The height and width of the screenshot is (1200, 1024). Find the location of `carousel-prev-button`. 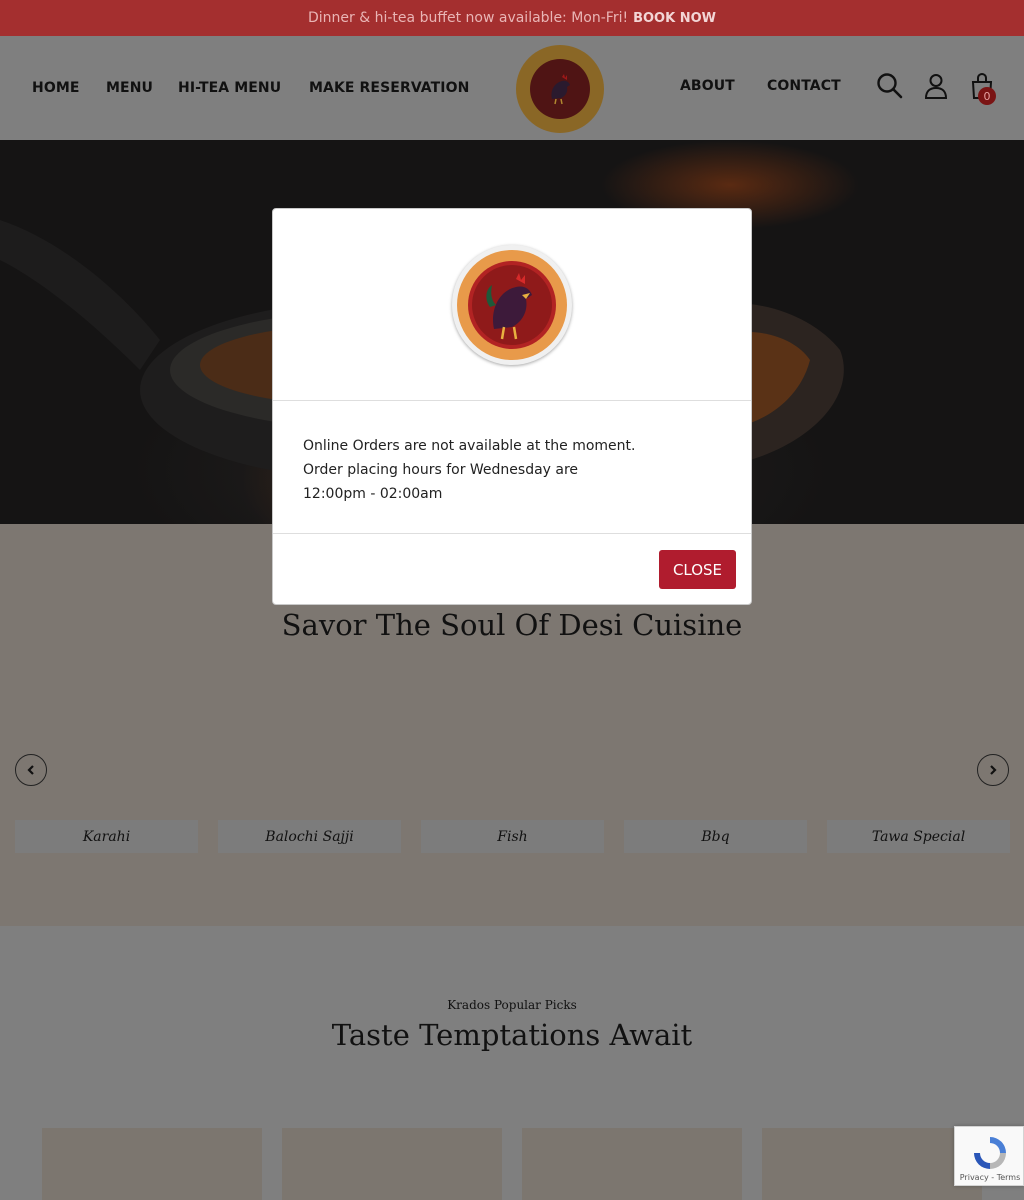

carousel-prev-button is located at coordinates (31, 770).